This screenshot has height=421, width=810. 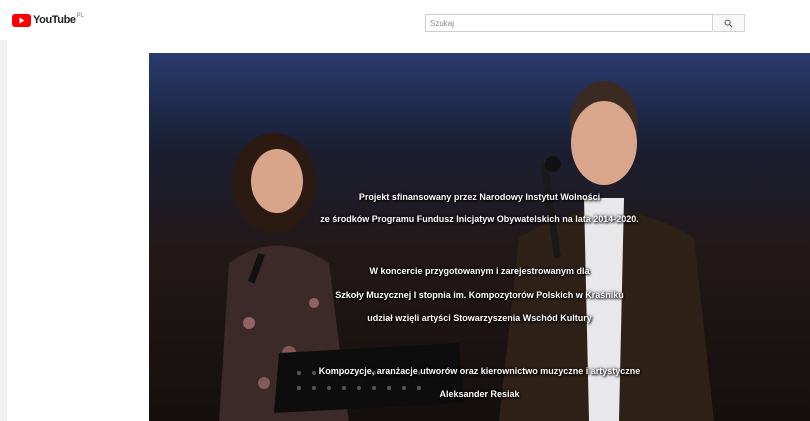 What do you see at coordinates (54, 20) in the screenshot?
I see `logo-text: YouTube` at bounding box center [54, 20].